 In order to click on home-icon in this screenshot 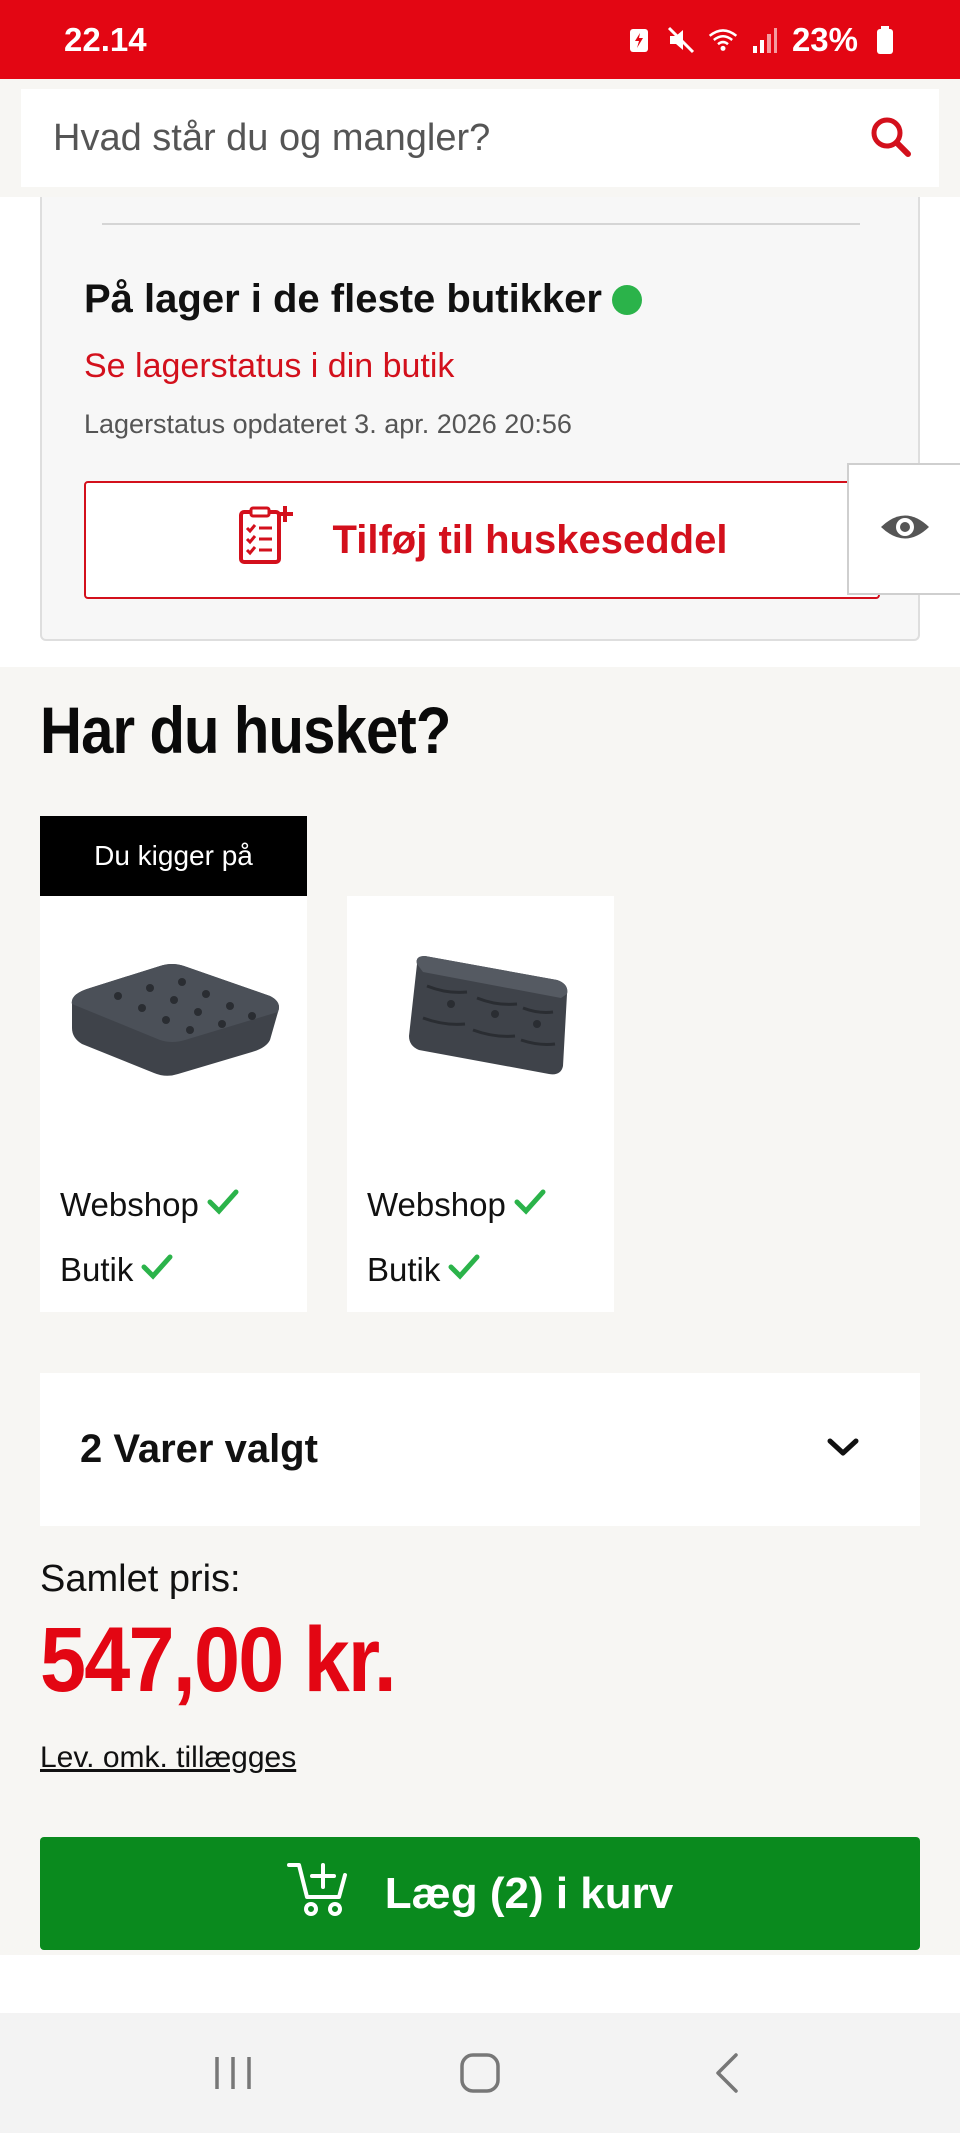, I will do `click(480, 2073)`.